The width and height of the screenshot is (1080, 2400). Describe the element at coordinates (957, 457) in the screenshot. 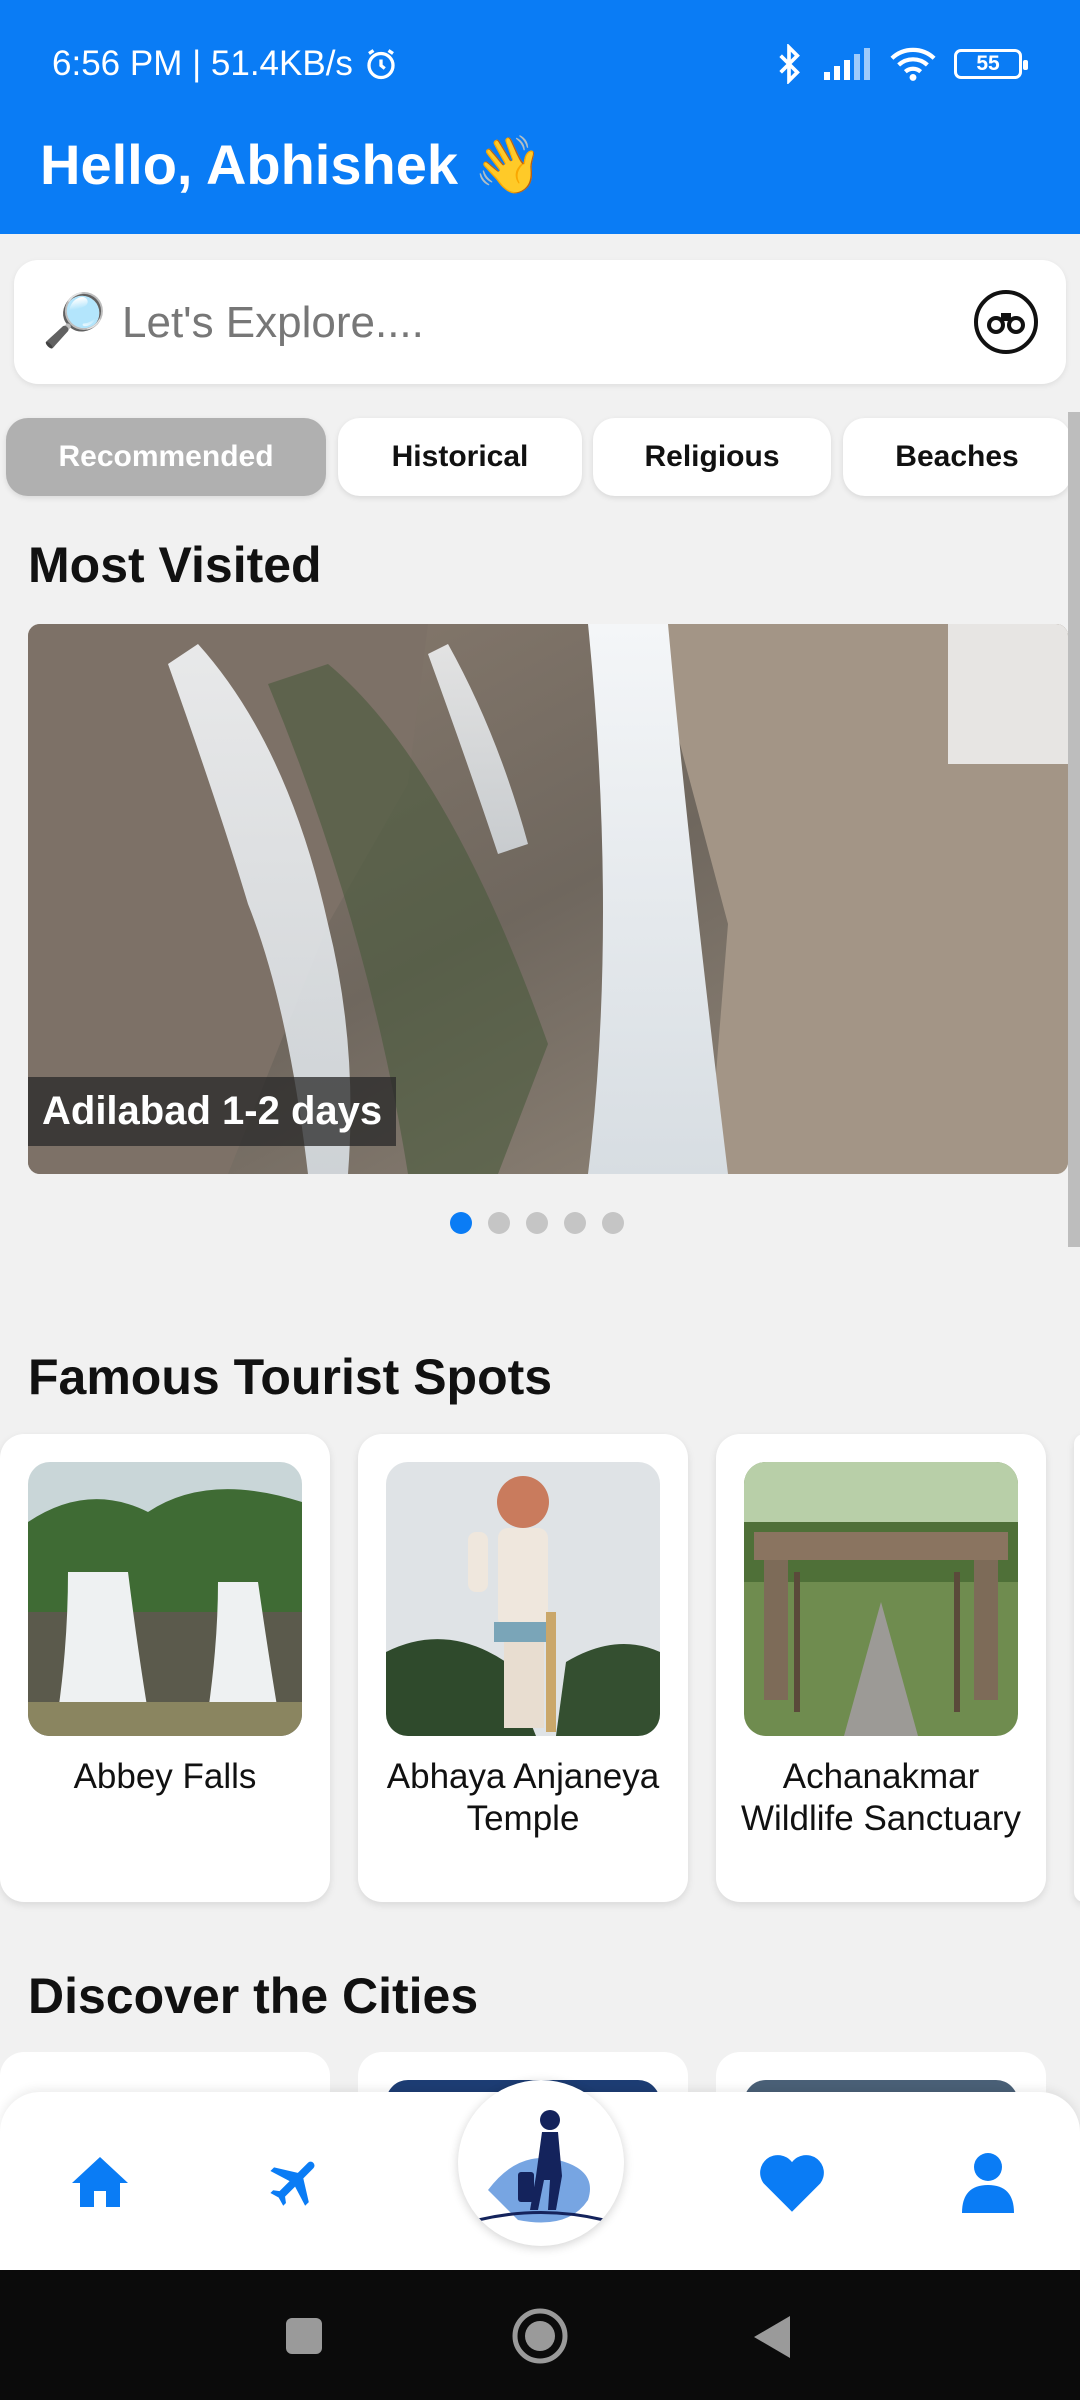

I see `chip-beaches: Beaches` at that location.